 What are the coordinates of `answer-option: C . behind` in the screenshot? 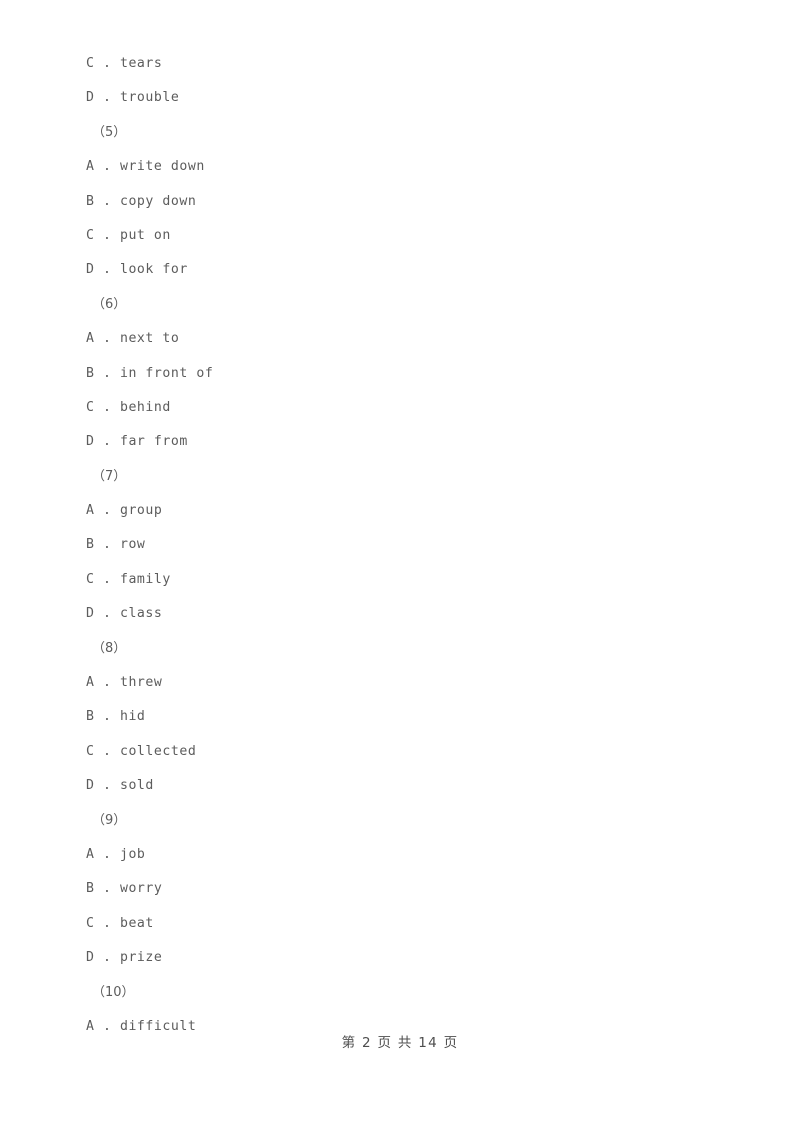 It's located at (128, 407).